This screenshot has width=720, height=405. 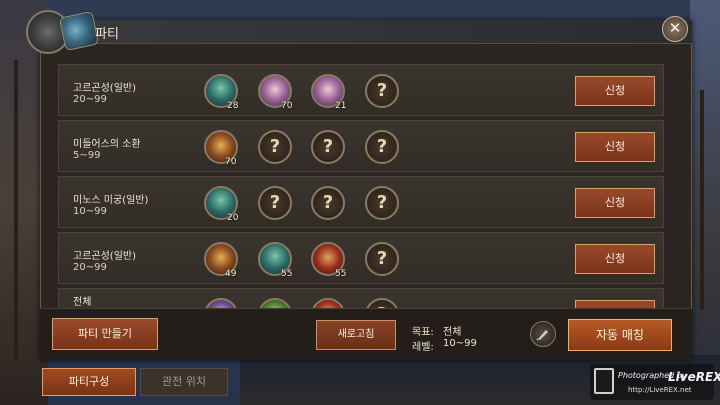 I want to click on dungeon-name: 미노스 미궁(일반), so click(x=111, y=200).